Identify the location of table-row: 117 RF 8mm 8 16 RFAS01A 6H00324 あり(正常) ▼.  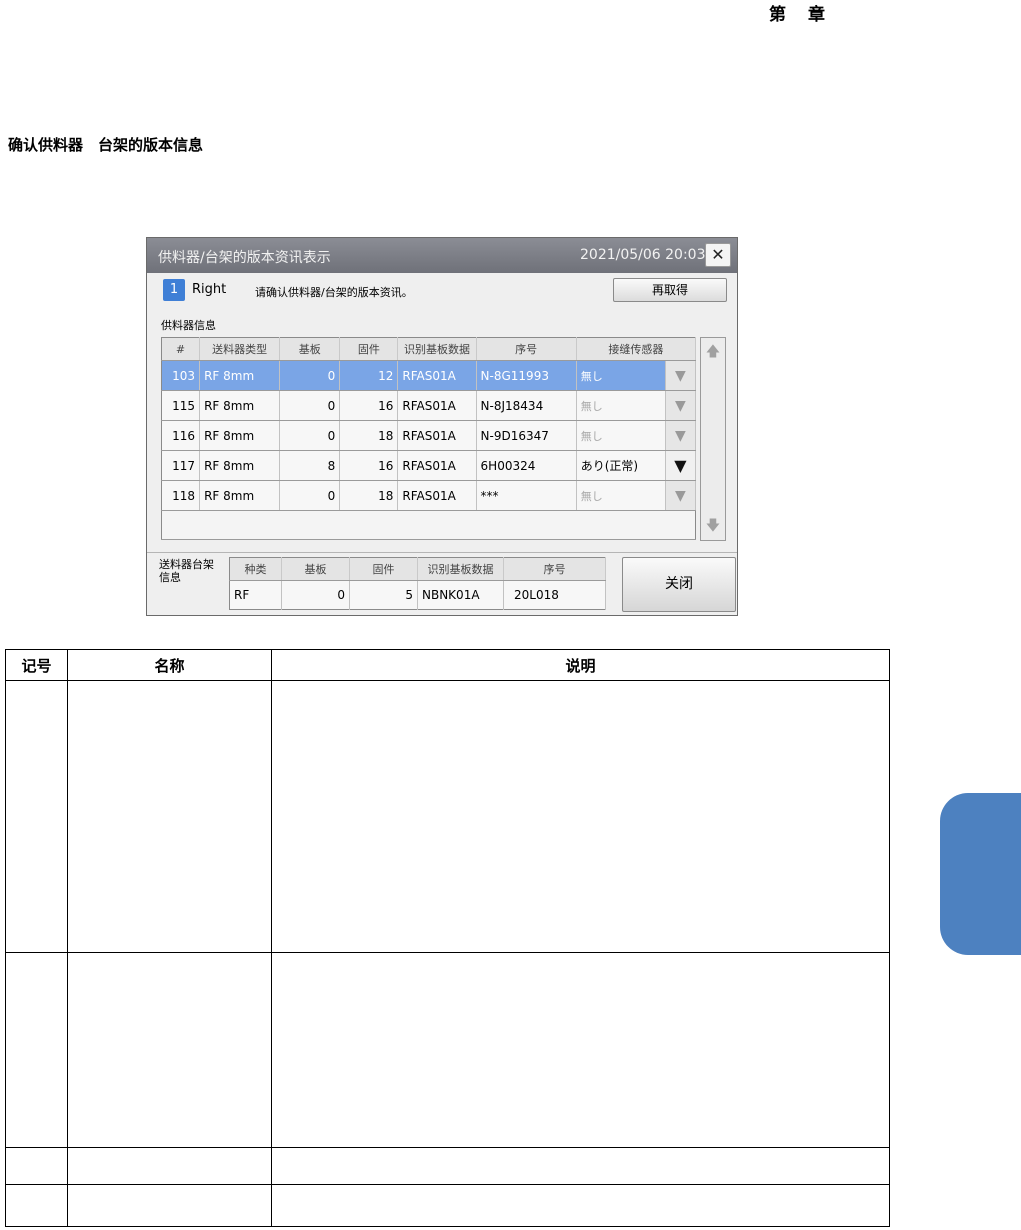
(429, 465).